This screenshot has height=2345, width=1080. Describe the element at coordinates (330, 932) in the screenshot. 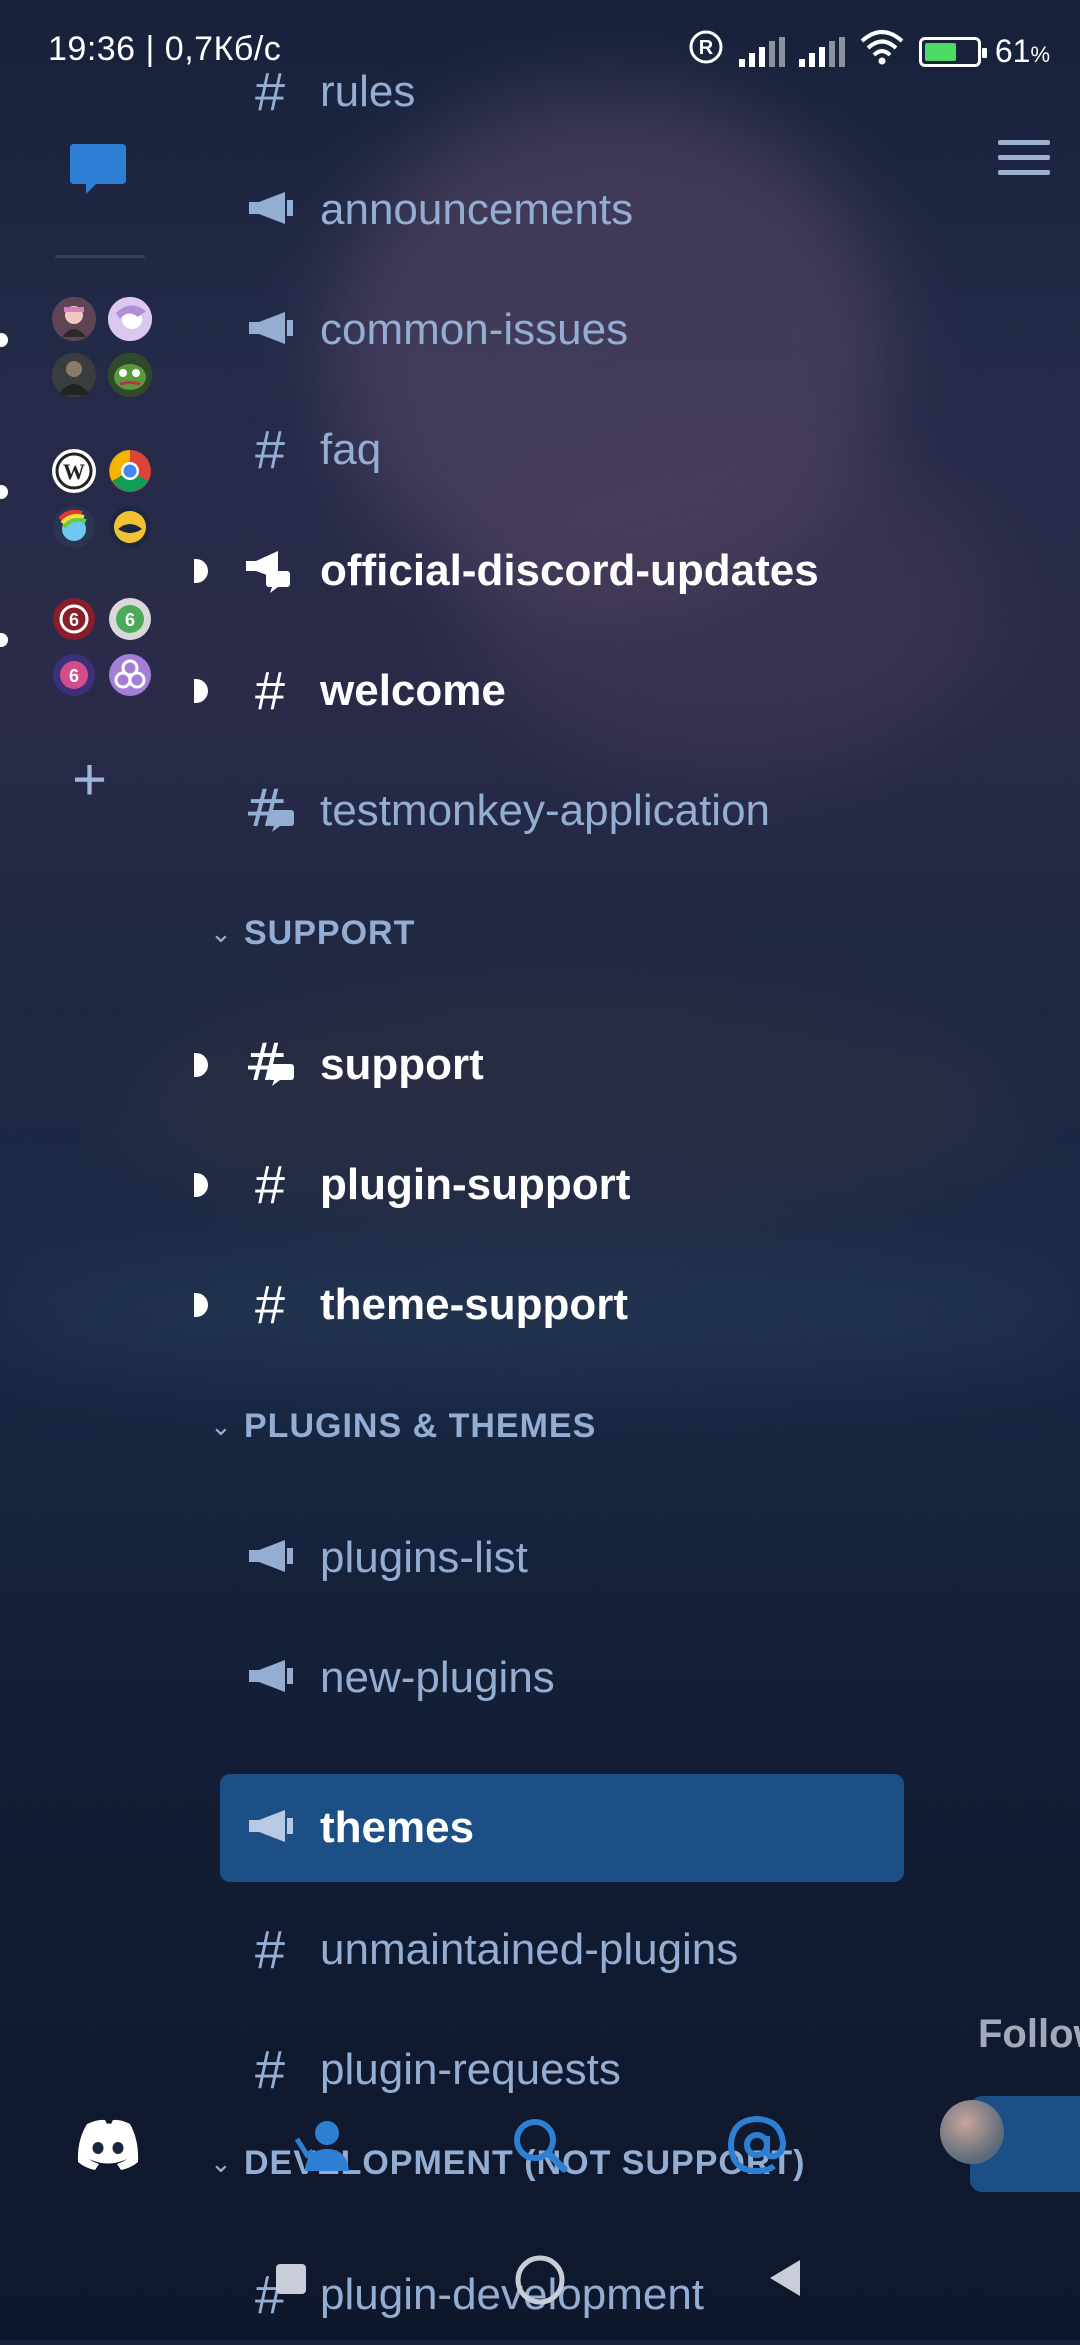

I see `category-label: SUPPORT` at that location.